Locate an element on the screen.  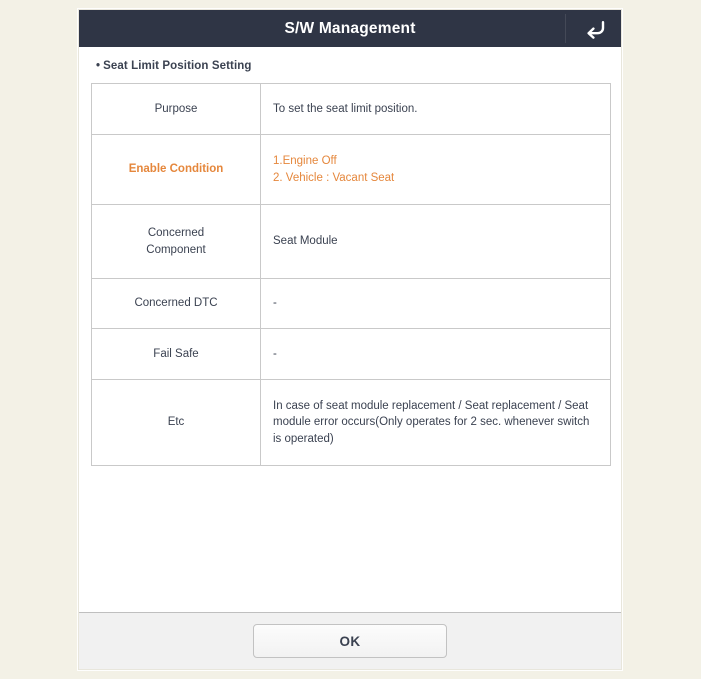
table-row: Concerned Component Seat Module is located at coordinates (351, 241).